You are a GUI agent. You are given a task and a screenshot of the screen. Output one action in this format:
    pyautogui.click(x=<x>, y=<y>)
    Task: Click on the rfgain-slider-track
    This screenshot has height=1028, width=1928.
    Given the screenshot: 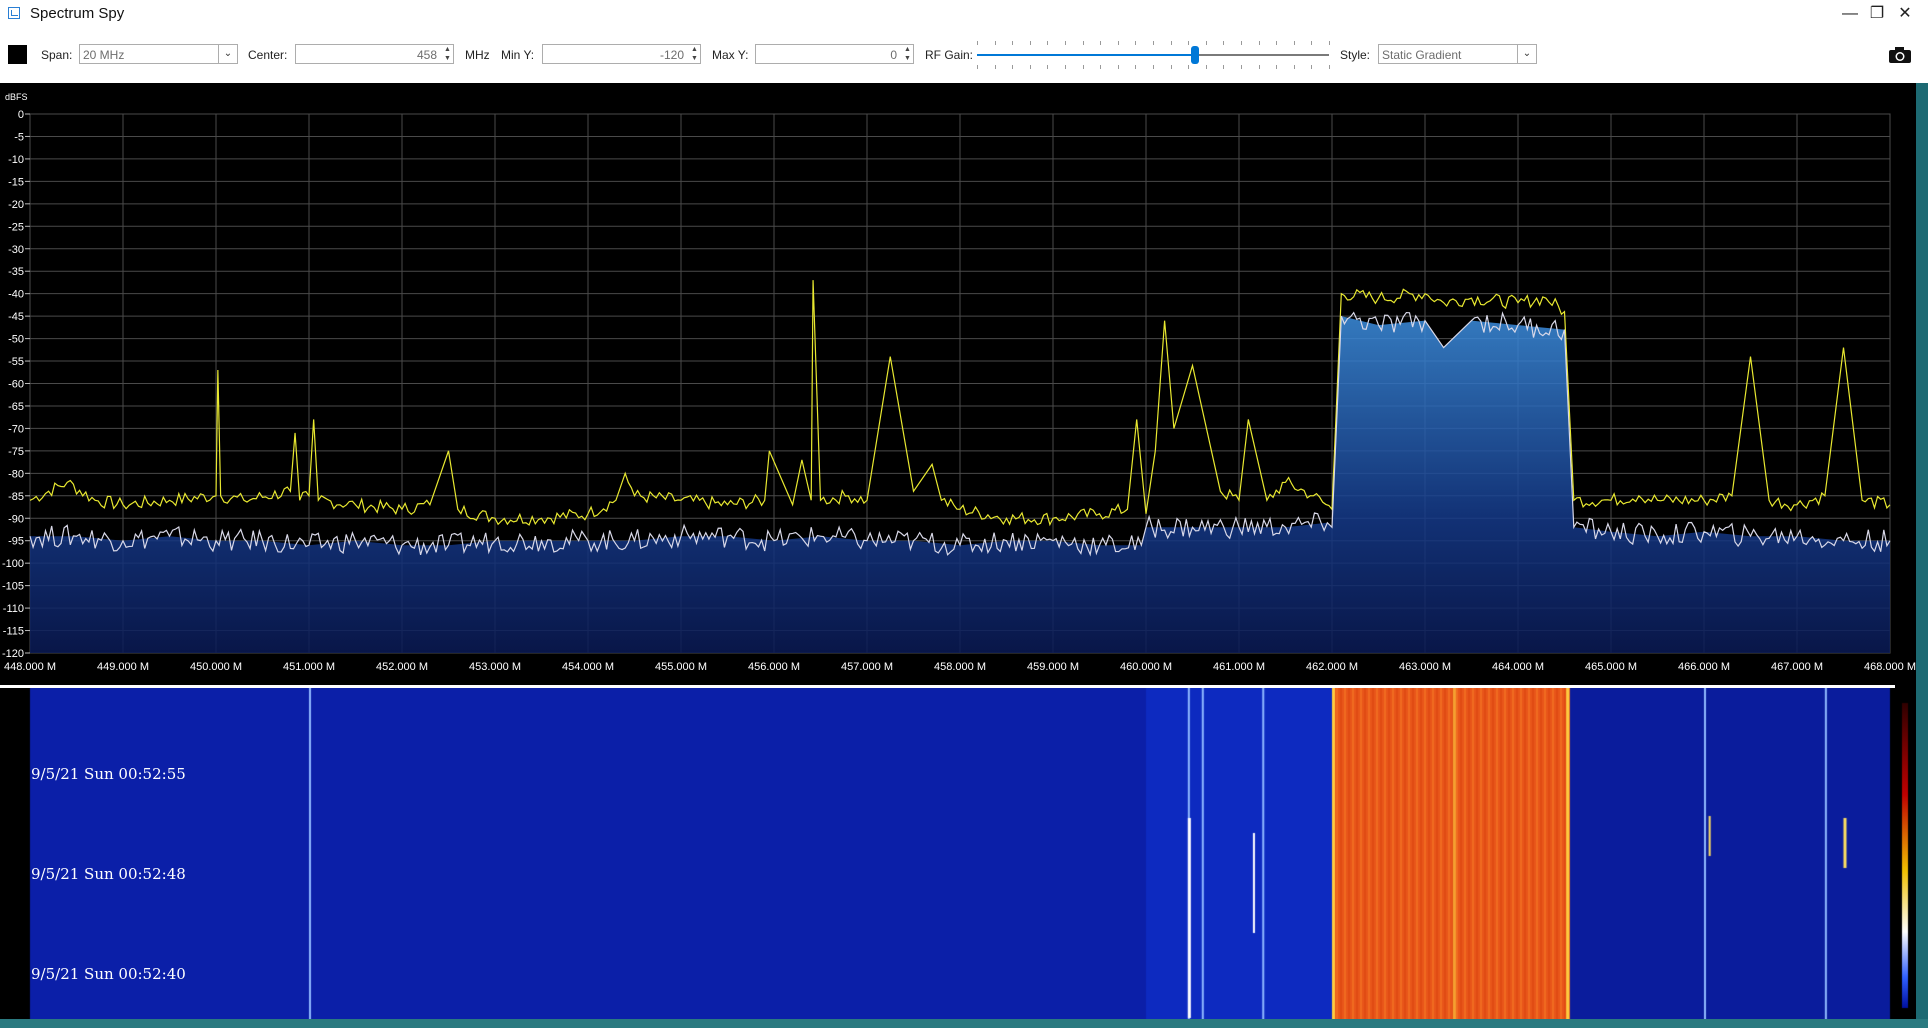 What is the action you would take?
    pyautogui.click(x=1153, y=55)
    